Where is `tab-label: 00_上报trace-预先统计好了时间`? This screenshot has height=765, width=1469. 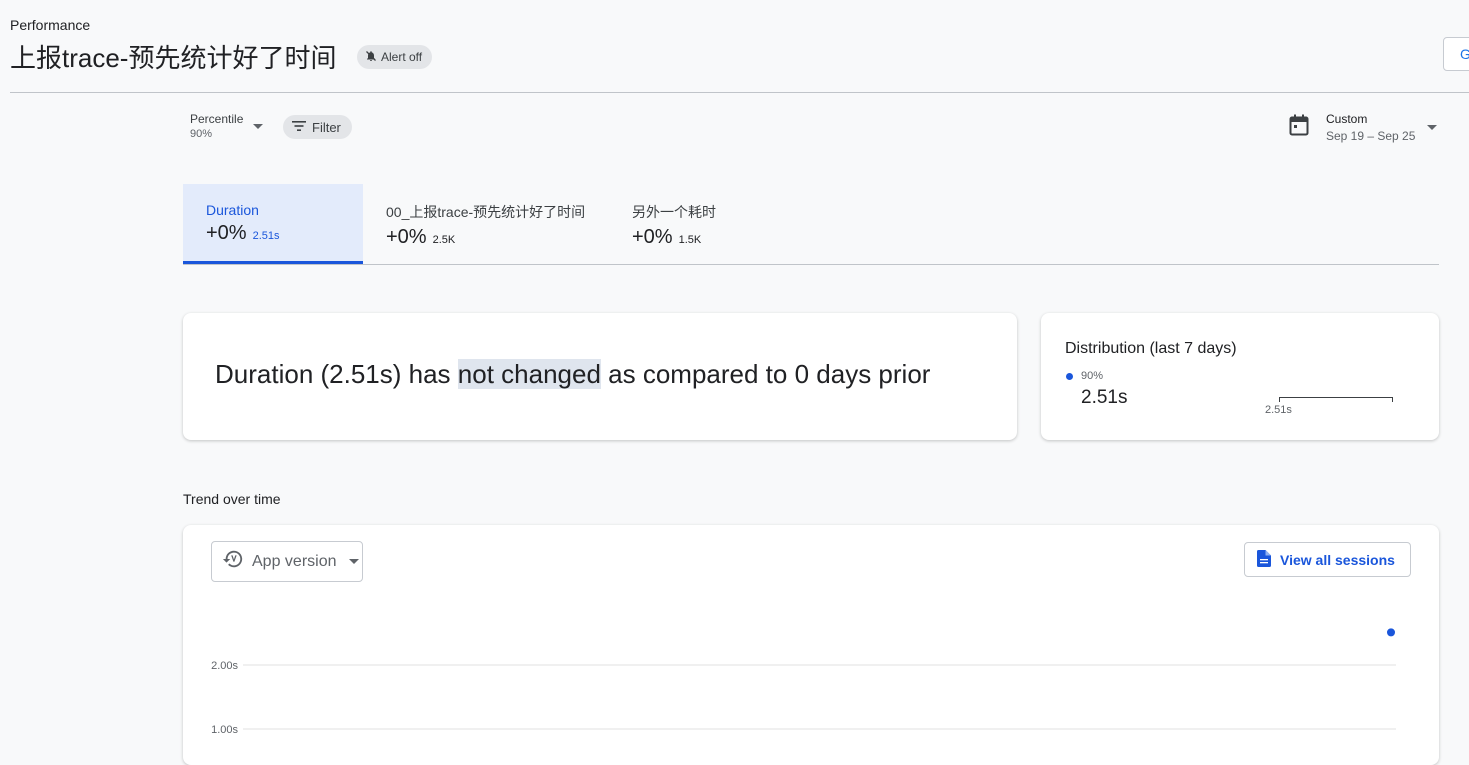
tab-label: 00_上报trace-预先统计好了时间 is located at coordinates (486, 212).